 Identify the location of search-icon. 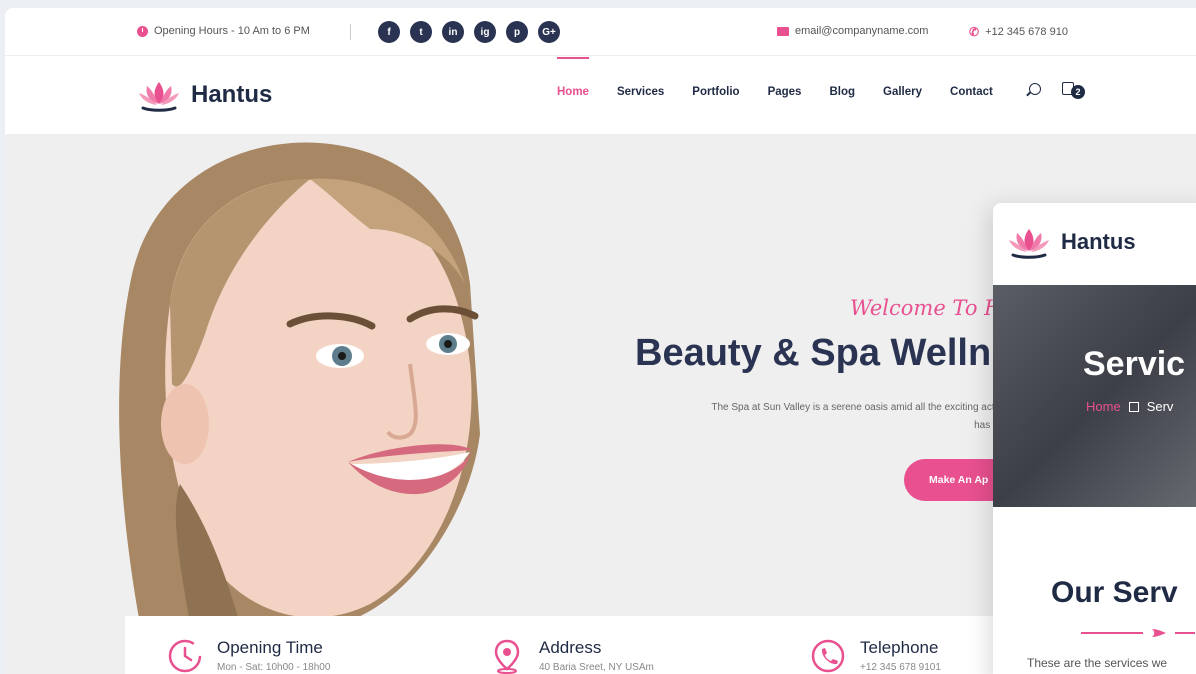
(1035, 89).